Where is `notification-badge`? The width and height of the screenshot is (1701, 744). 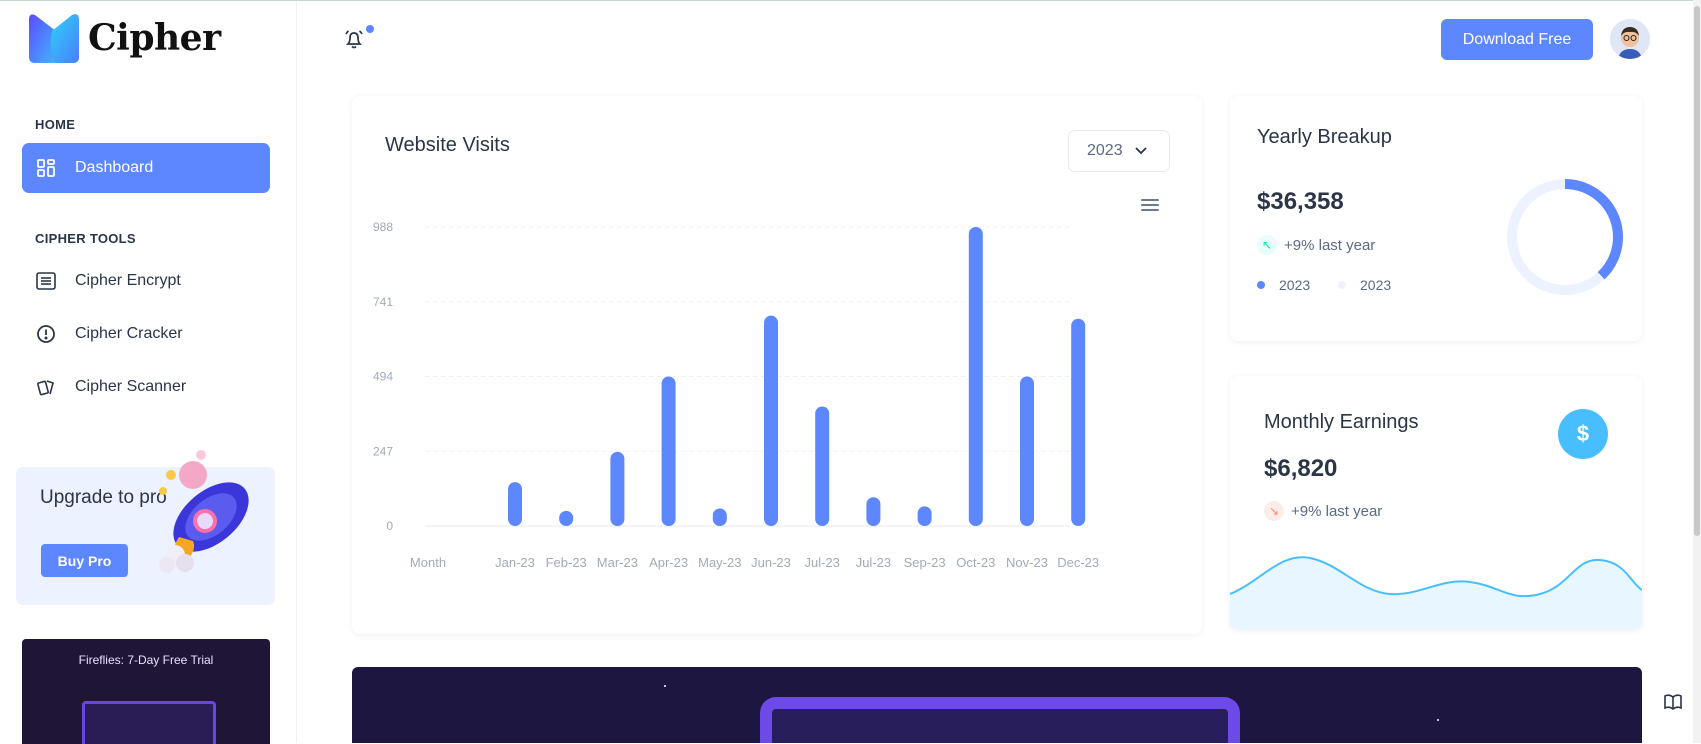
notification-badge is located at coordinates (370, 29).